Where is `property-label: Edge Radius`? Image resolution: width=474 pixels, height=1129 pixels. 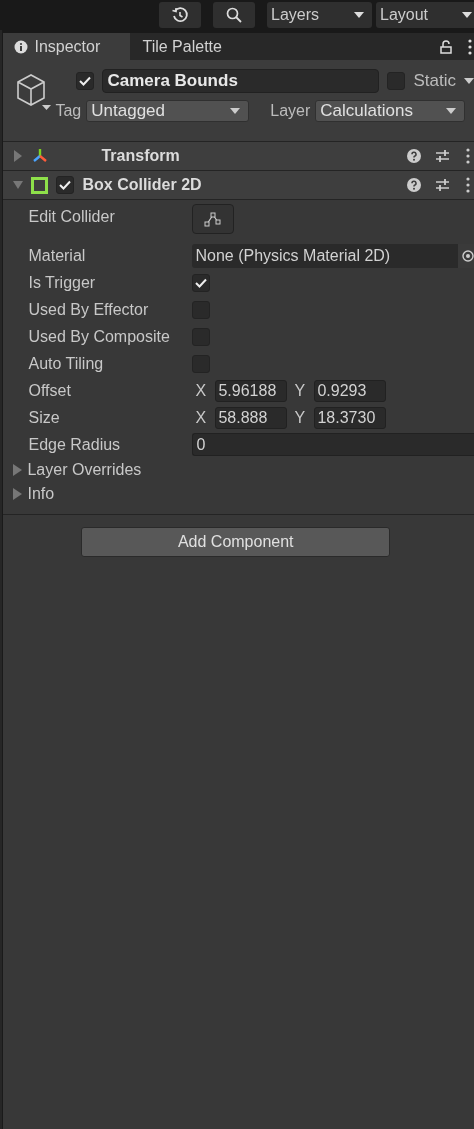
property-label: Edge Radius is located at coordinates (75, 444).